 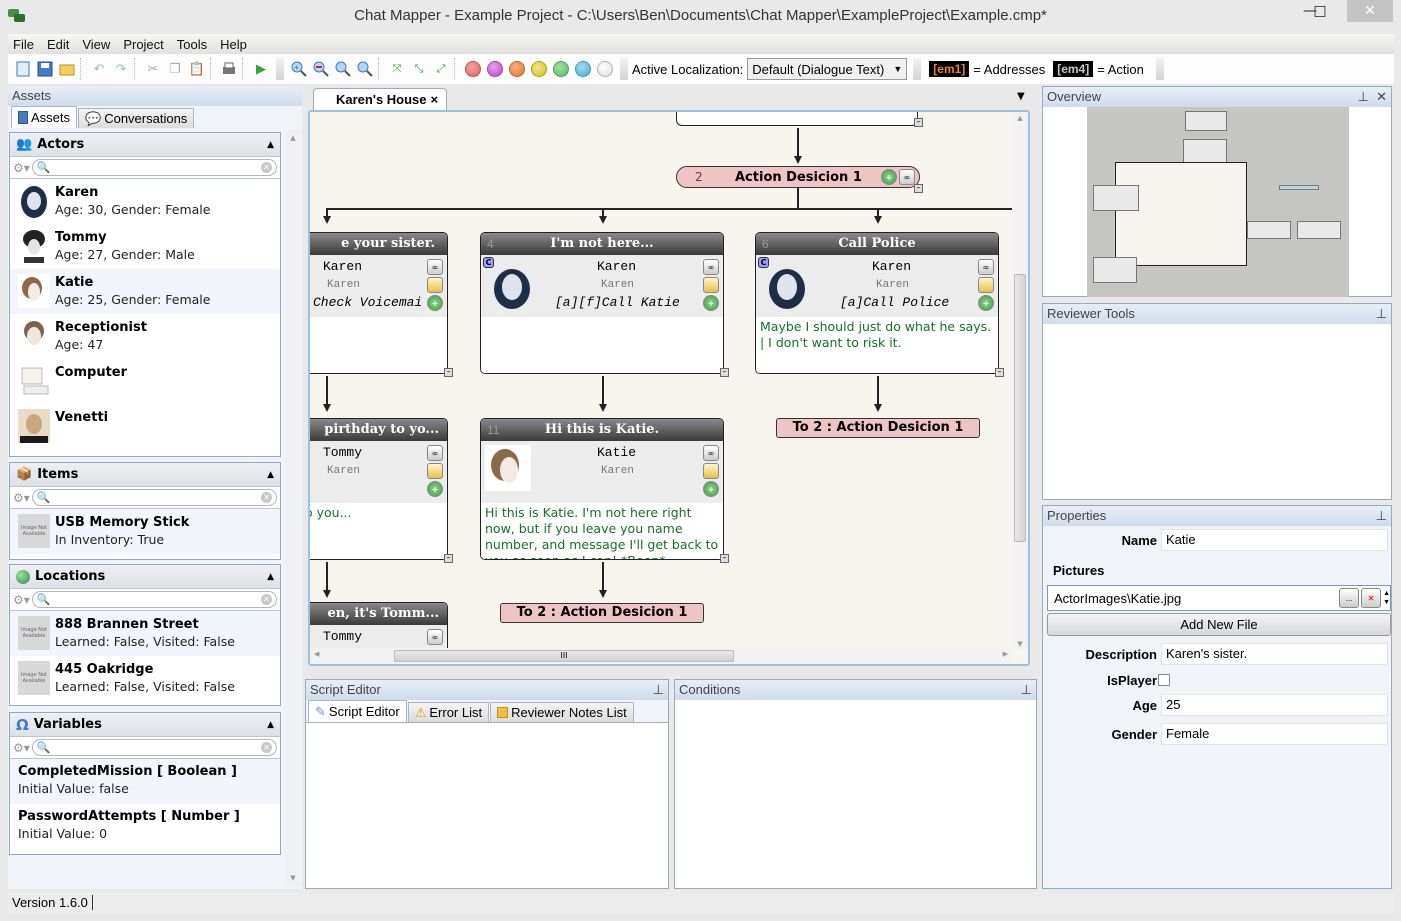 What do you see at coordinates (1164, 680) in the screenshot?
I see `isplayer-checkbox` at bounding box center [1164, 680].